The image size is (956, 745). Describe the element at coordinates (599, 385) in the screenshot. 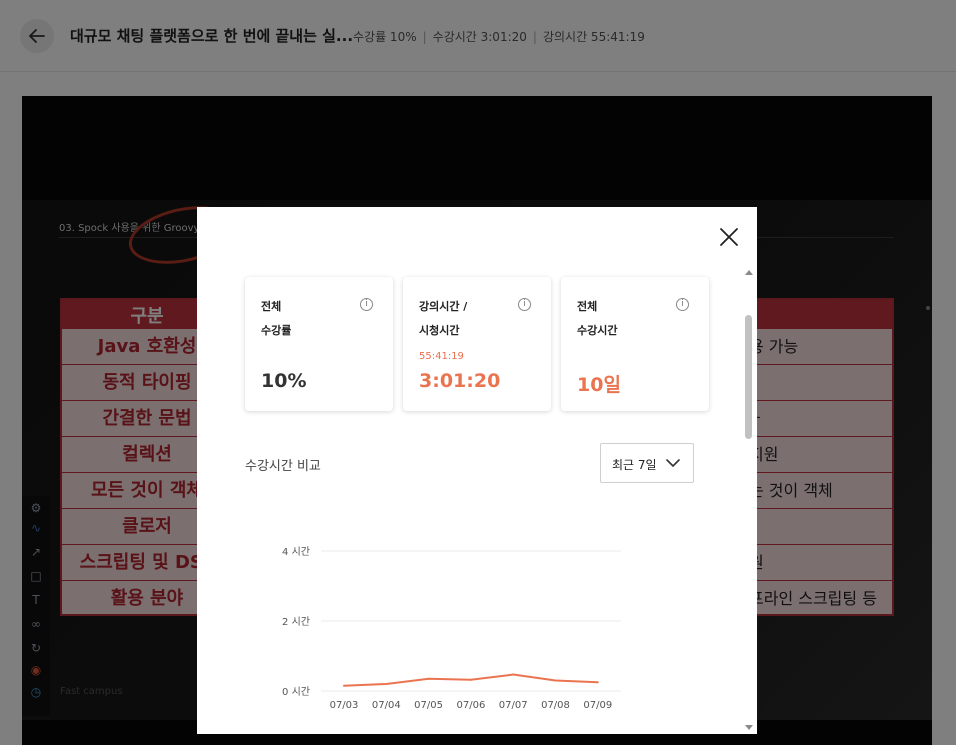

I see `stat-card-value: 10일` at that location.